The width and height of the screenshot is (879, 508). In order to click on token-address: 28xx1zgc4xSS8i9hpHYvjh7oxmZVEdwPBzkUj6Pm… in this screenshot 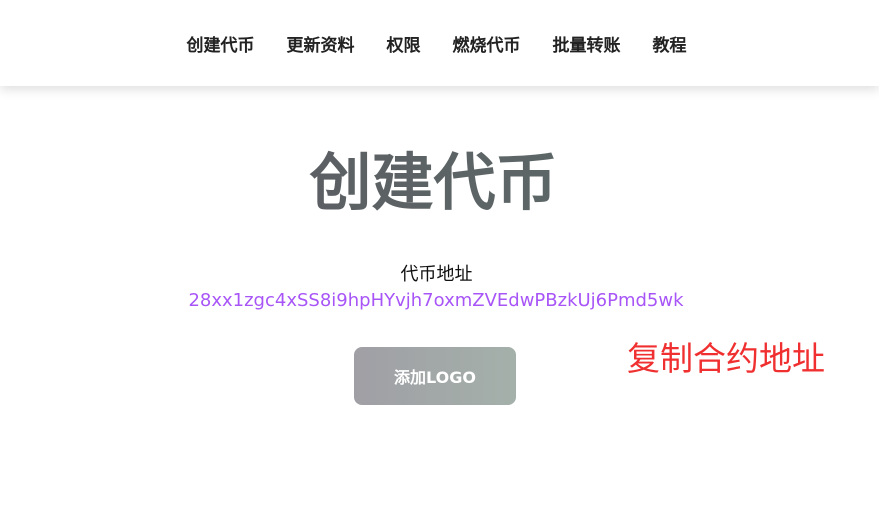, I will do `click(436, 300)`.